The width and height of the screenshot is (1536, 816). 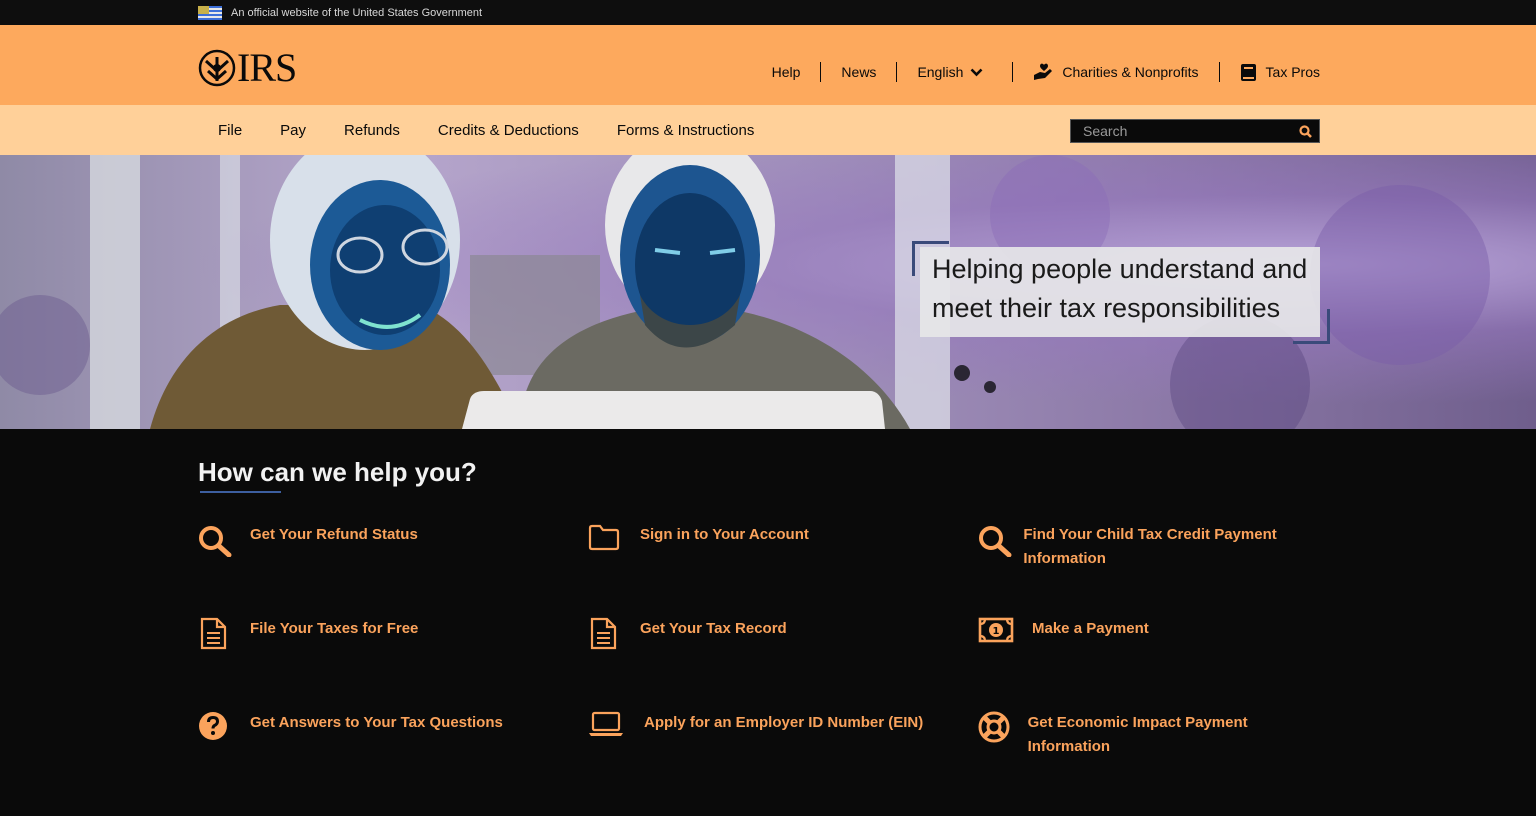 What do you see at coordinates (393, 570) in the screenshot?
I see `help-link-refund-status: Get Your Refund Status` at bounding box center [393, 570].